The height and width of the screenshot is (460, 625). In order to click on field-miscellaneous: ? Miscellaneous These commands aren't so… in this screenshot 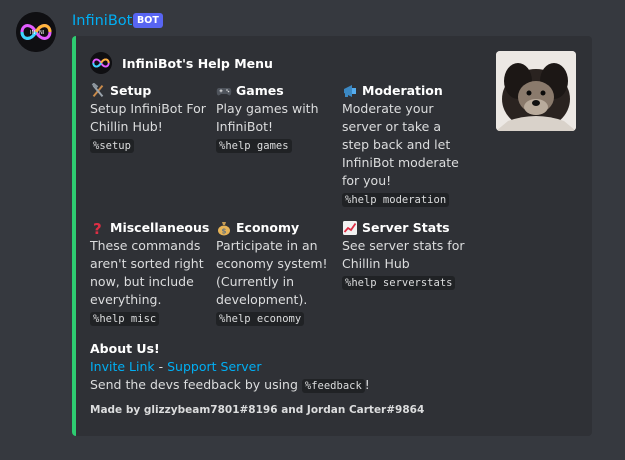, I will do `click(152, 273)`.